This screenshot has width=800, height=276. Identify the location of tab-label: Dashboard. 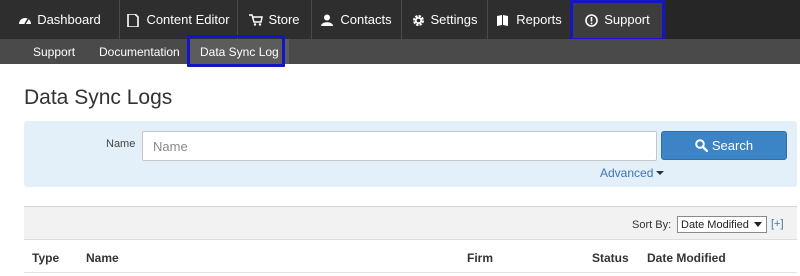
(69, 19).